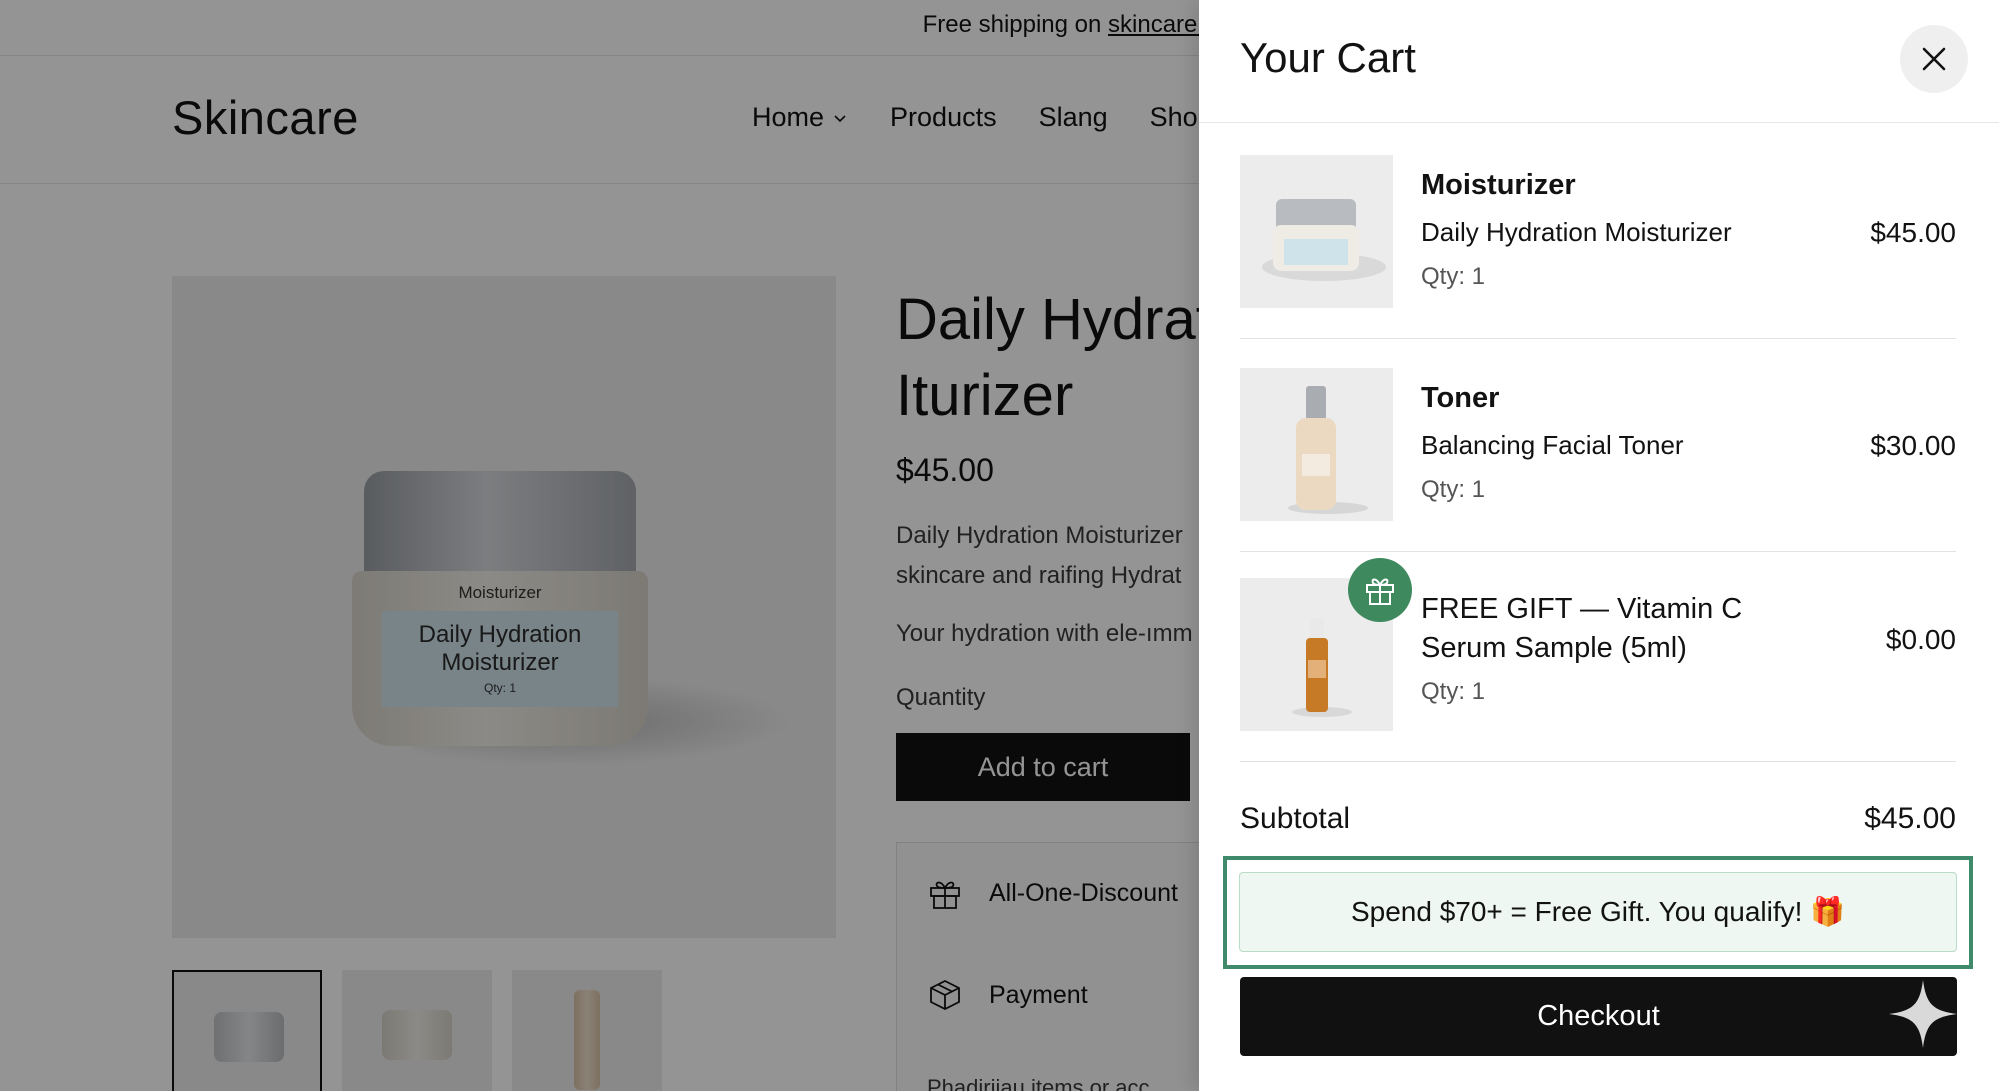 The width and height of the screenshot is (1999, 1091). Describe the element at coordinates (1295, 818) in the screenshot. I see `subtotal-label: Subtotal` at that location.